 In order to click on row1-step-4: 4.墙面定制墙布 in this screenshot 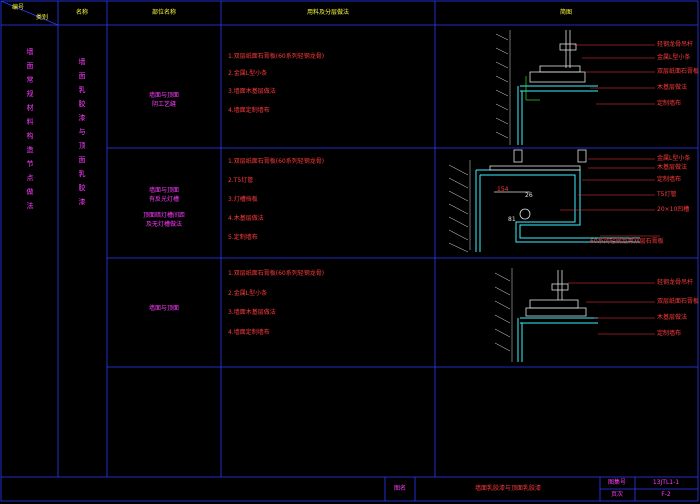, I will do `click(249, 110)`.